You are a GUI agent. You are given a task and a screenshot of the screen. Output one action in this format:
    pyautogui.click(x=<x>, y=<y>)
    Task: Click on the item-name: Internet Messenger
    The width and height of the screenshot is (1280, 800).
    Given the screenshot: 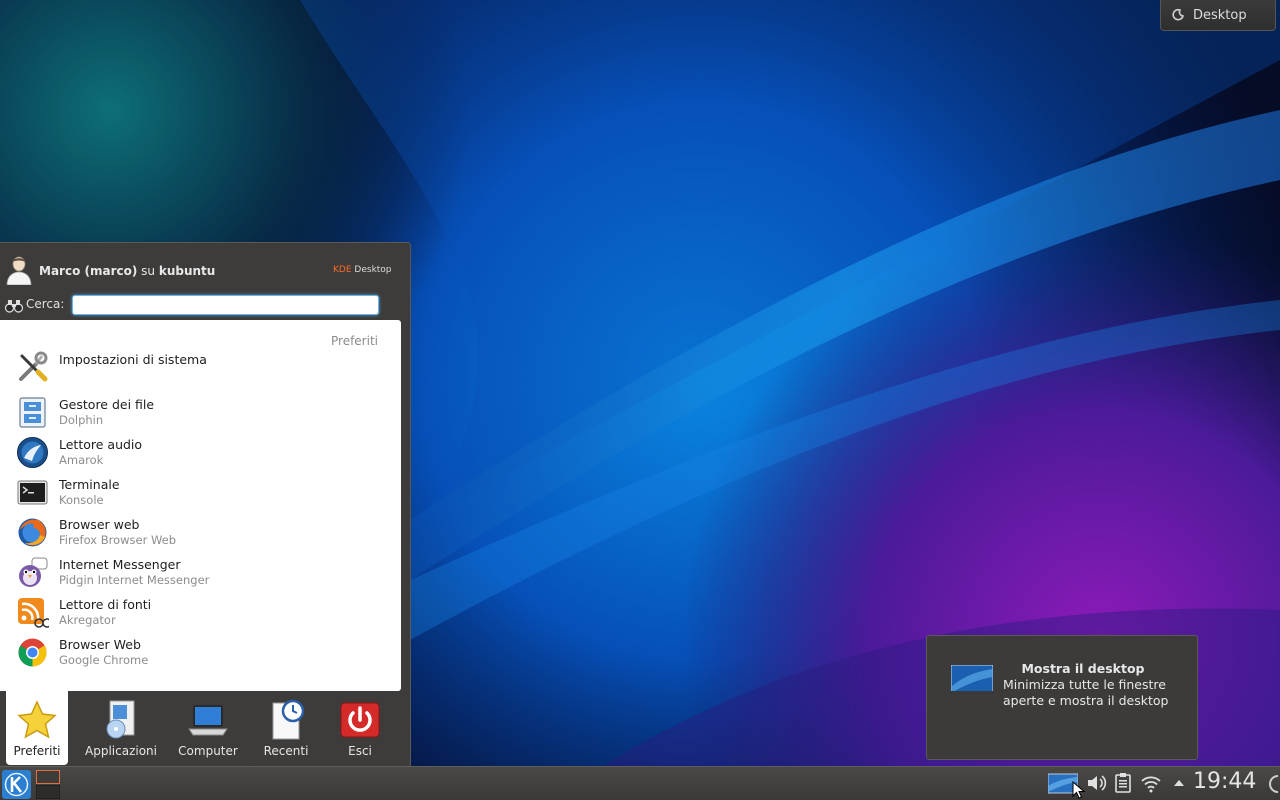 What is the action you would take?
    pyautogui.click(x=120, y=564)
    